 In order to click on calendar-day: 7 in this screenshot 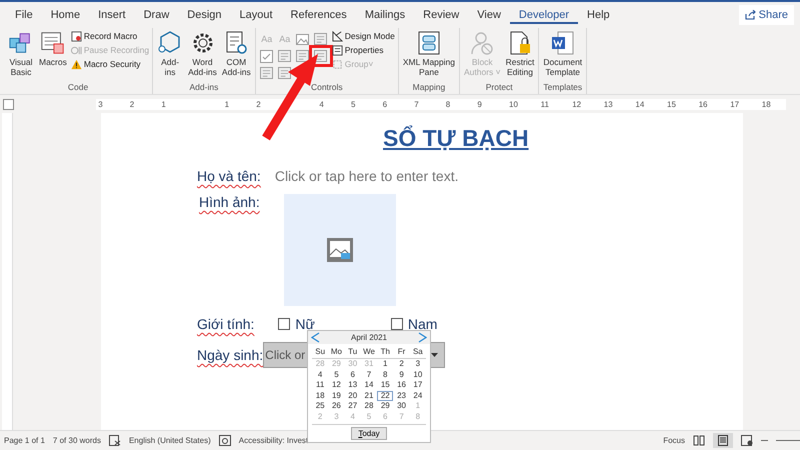, I will do `click(369, 375)`.